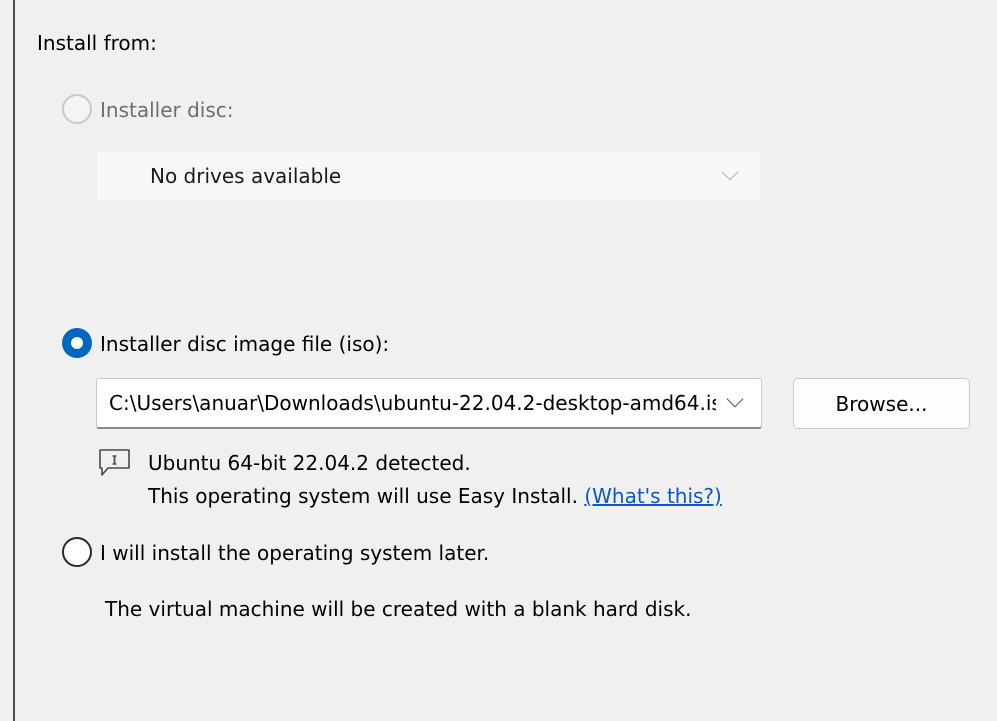  What do you see at coordinates (244, 344) in the screenshot?
I see `iso-label: Installer disc image file (iso):` at bounding box center [244, 344].